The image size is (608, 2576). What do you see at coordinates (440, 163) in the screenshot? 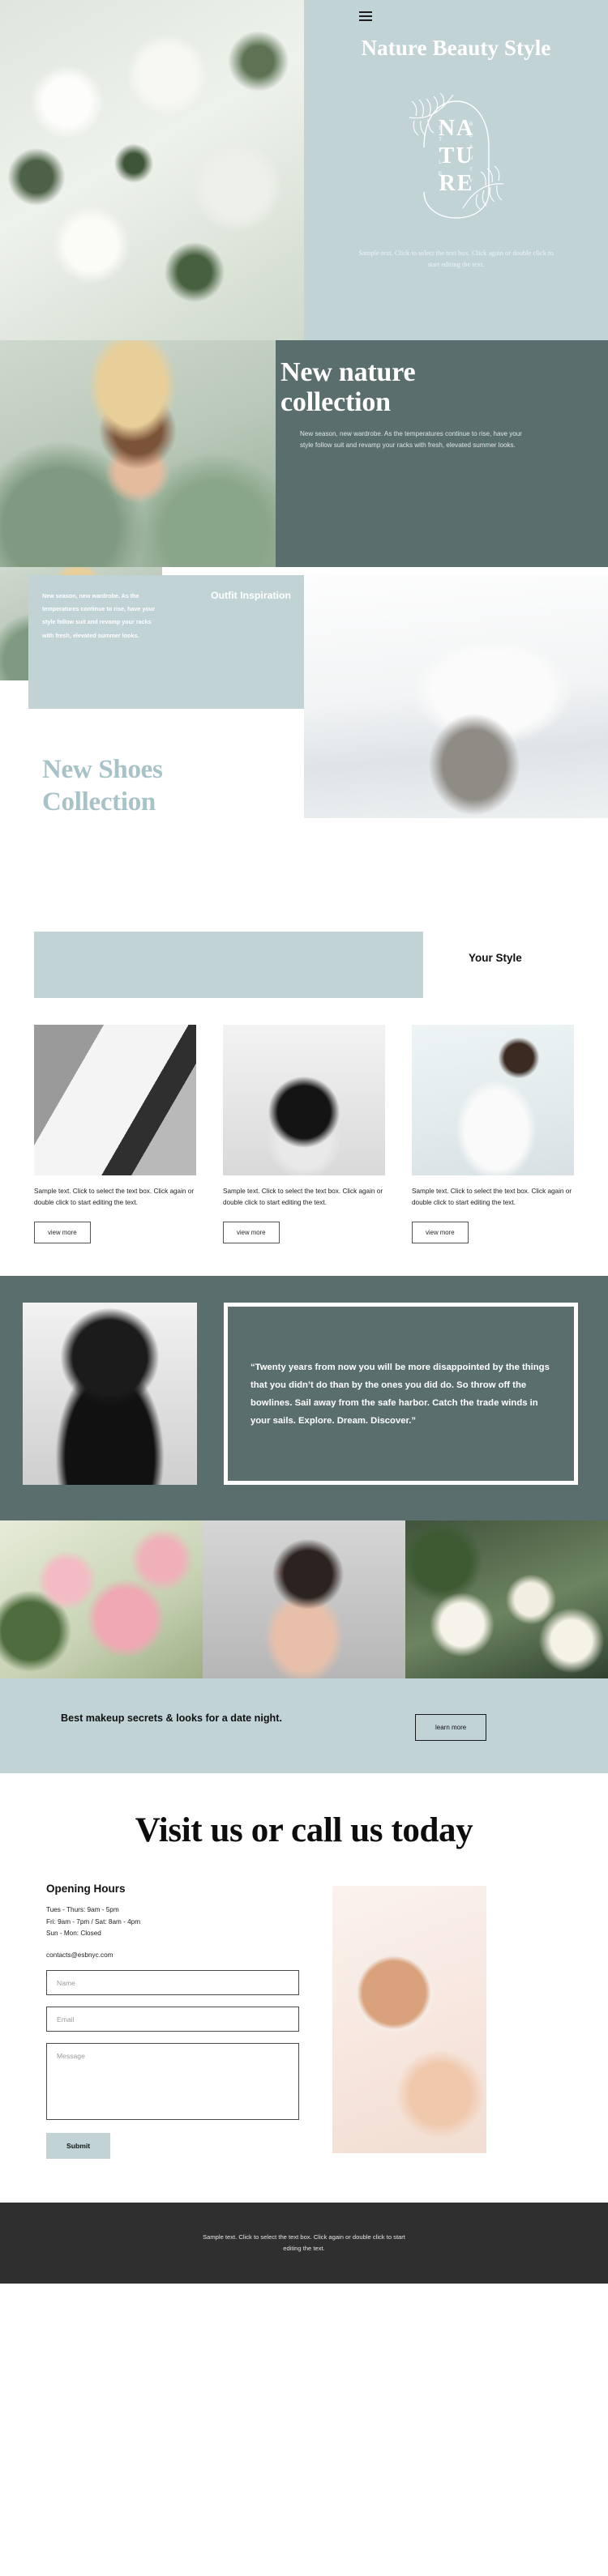
I see `svg-text: L` at bounding box center [440, 163].